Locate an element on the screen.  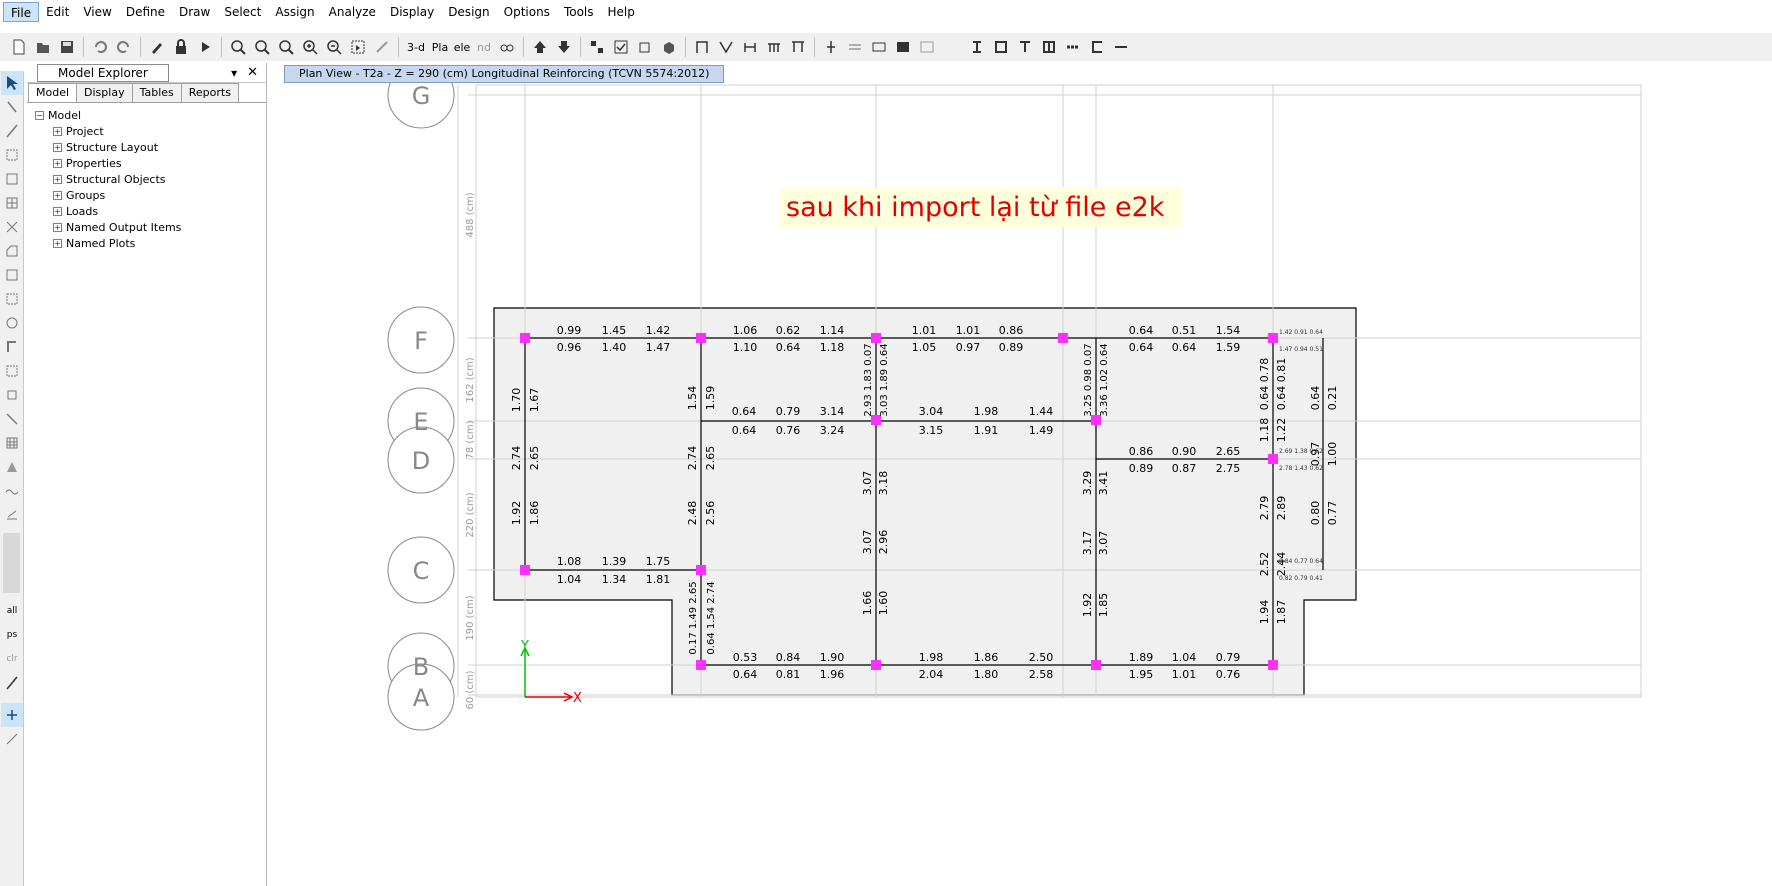
menu-assign: Assign is located at coordinates (294, 12).